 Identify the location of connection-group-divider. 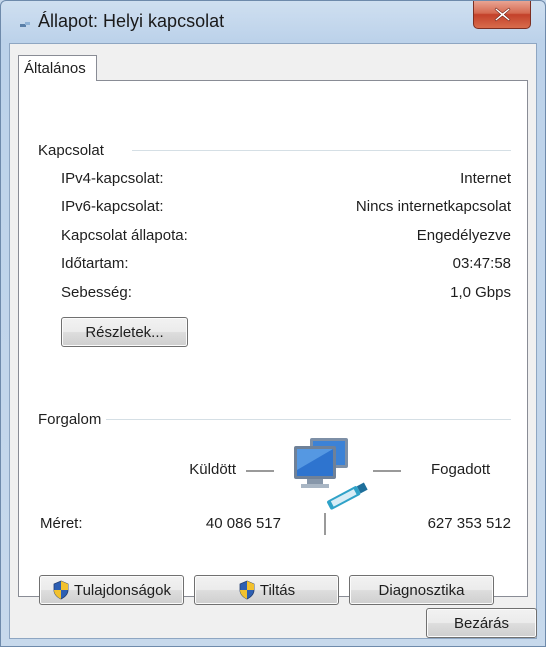
(321, 150).